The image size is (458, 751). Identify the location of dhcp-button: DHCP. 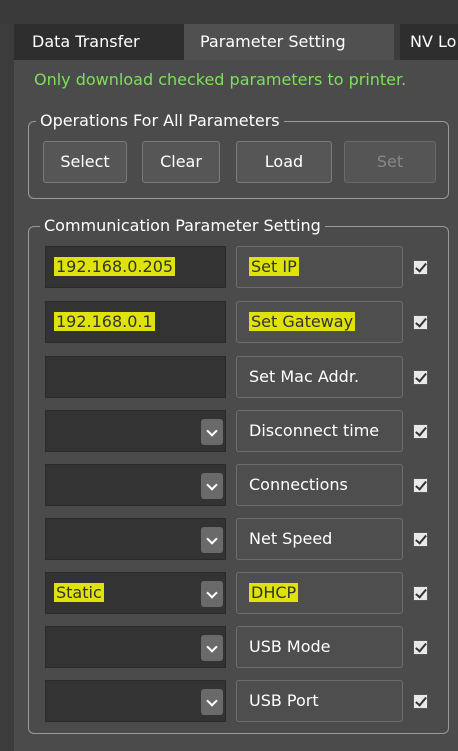
(319, 593).